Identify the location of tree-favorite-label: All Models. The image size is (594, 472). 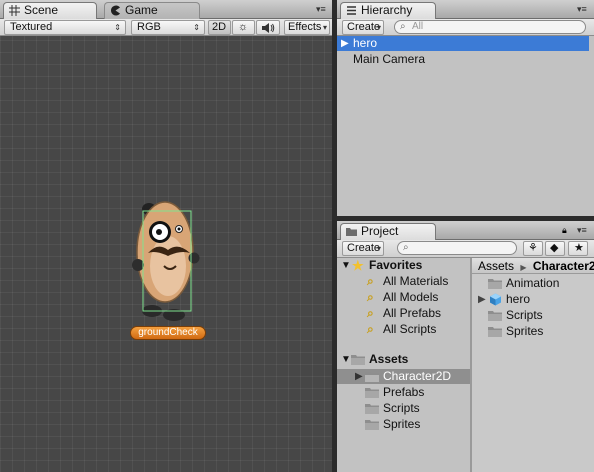
(411, 297).